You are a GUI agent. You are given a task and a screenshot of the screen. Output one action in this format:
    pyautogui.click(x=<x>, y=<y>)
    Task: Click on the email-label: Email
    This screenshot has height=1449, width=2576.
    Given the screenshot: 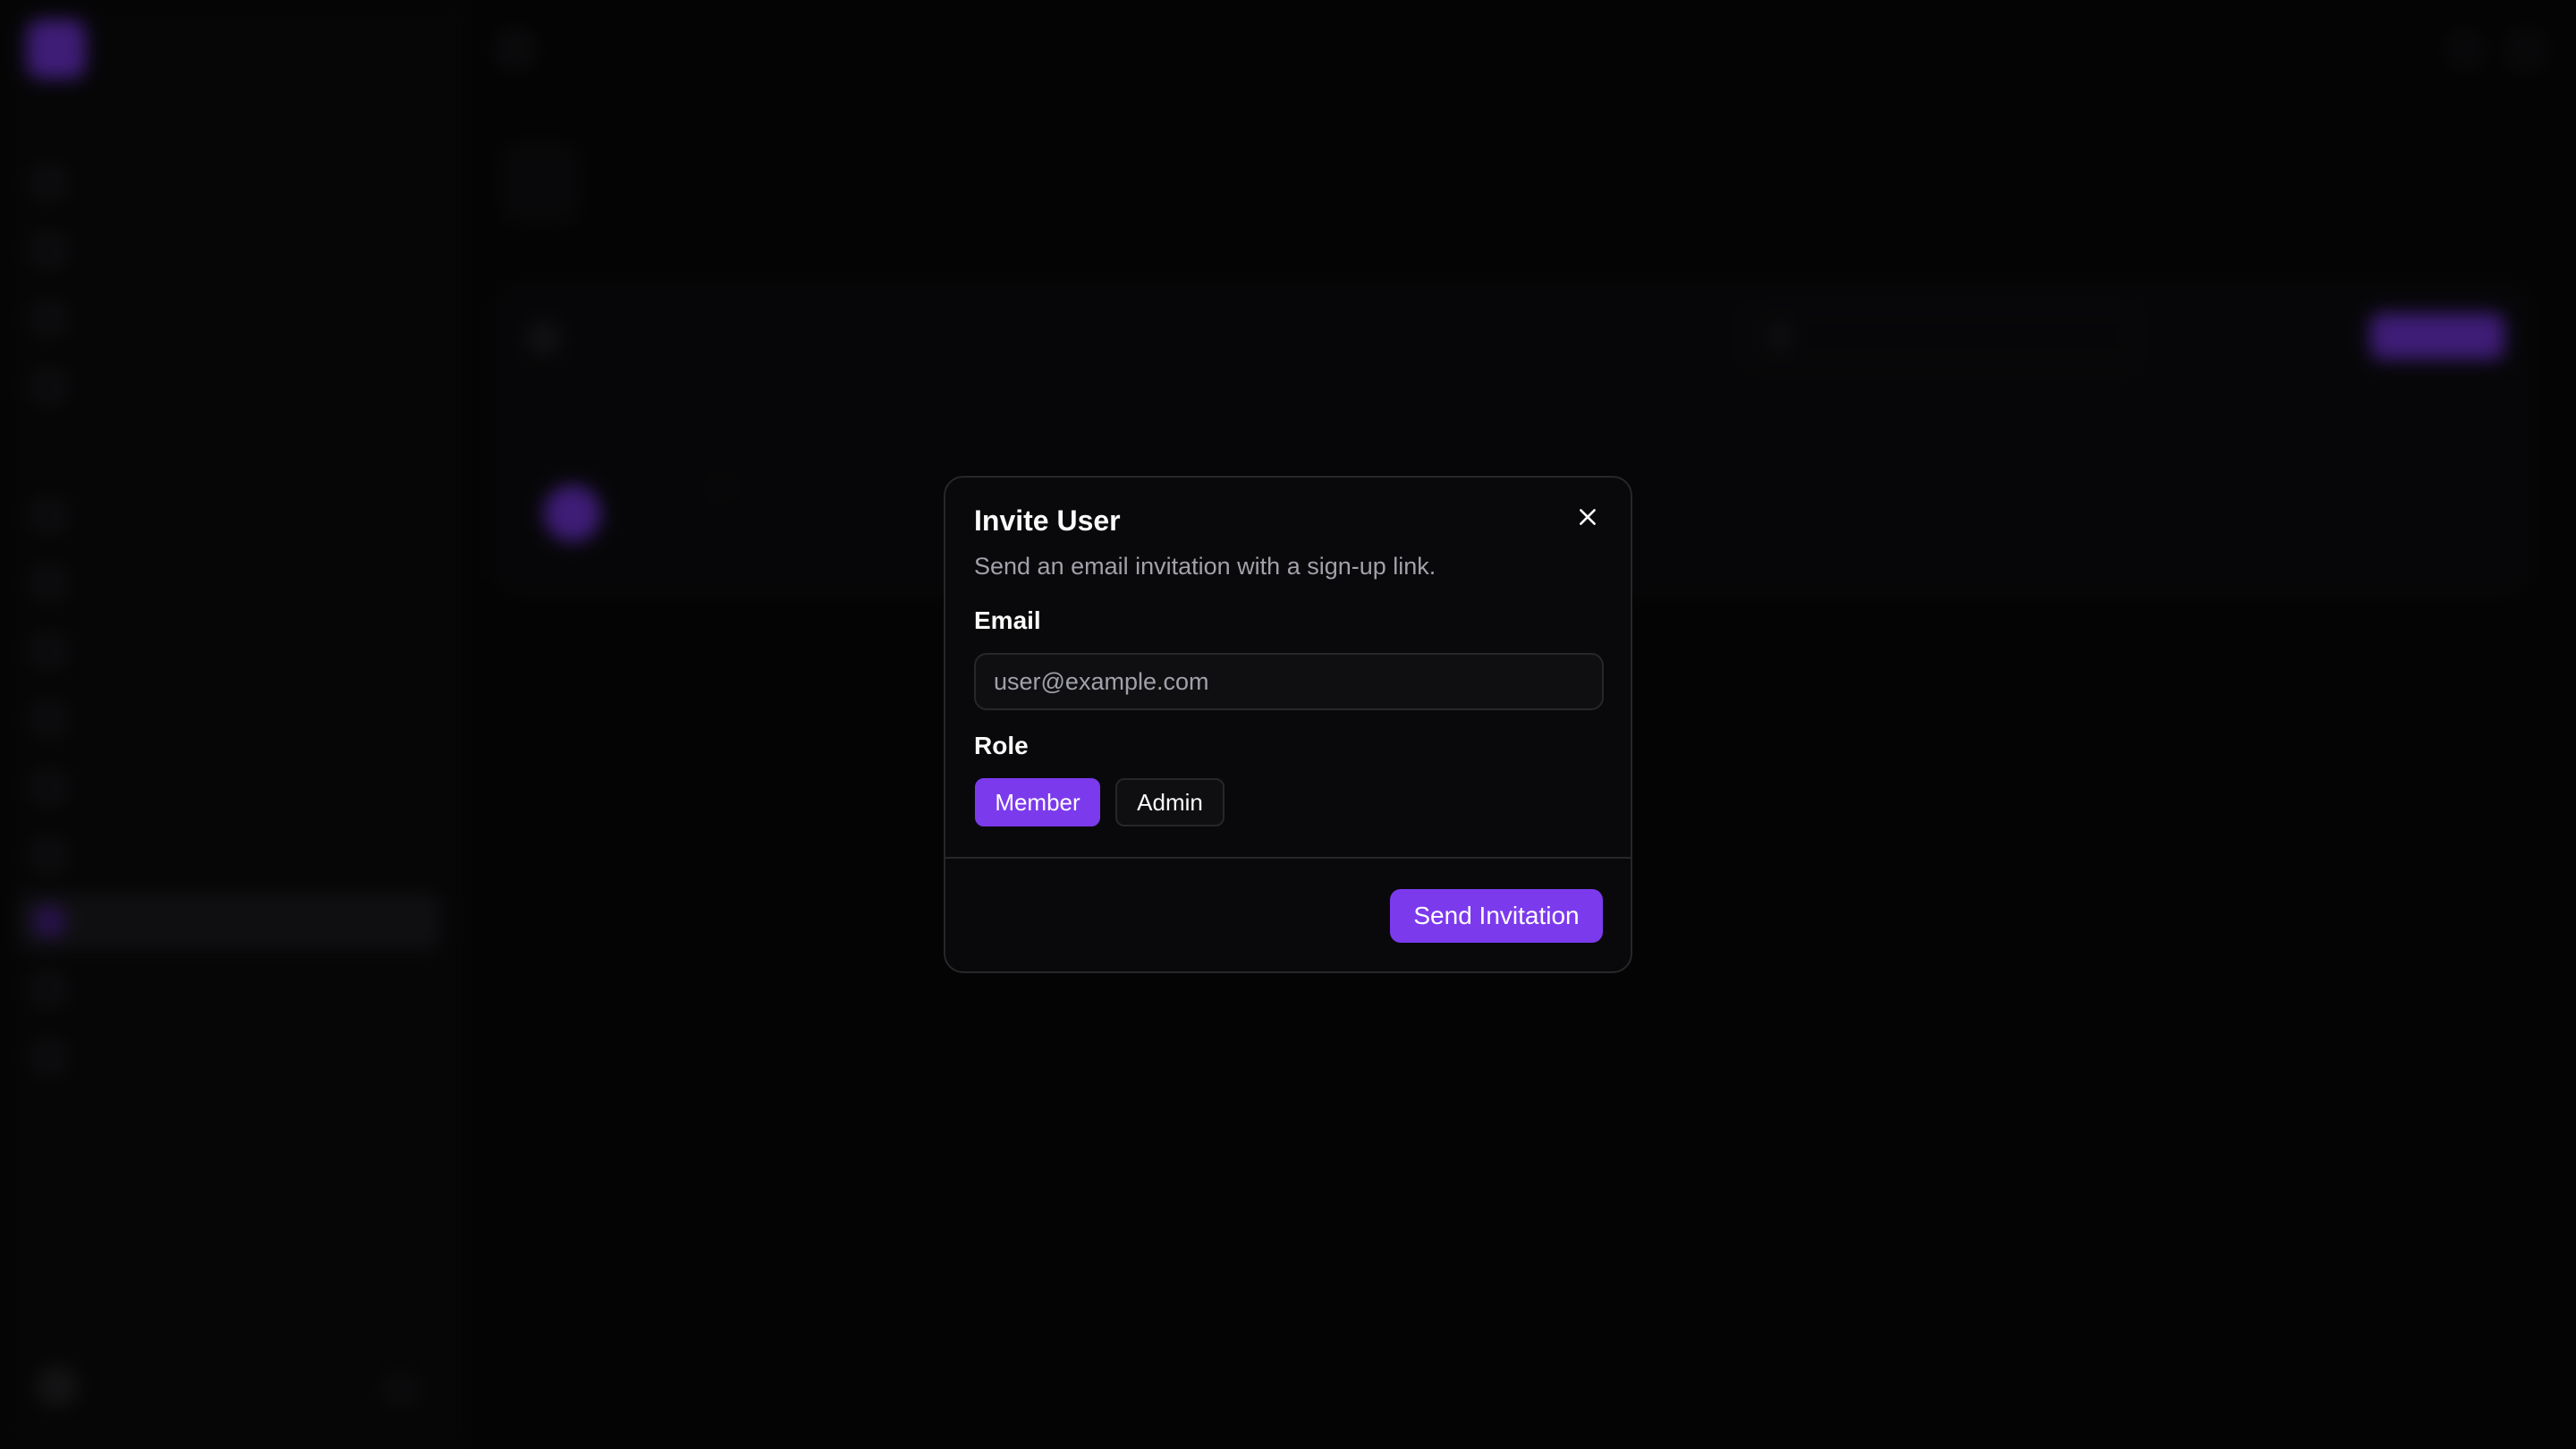 What is the action you would take?
    pyautogui.click(x=1007, y=620)
    